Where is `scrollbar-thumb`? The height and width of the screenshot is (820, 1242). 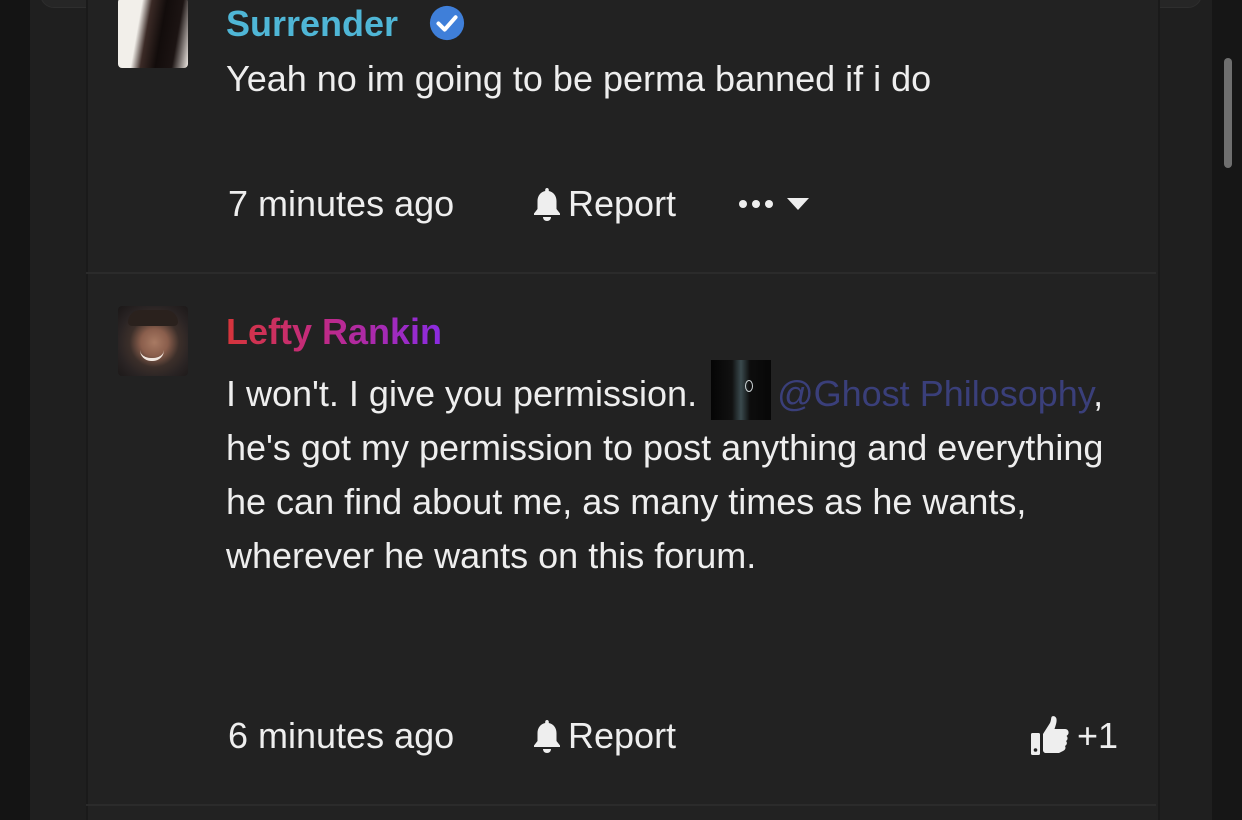 scrollbar-thumb is located at coordinates (1228, 113).